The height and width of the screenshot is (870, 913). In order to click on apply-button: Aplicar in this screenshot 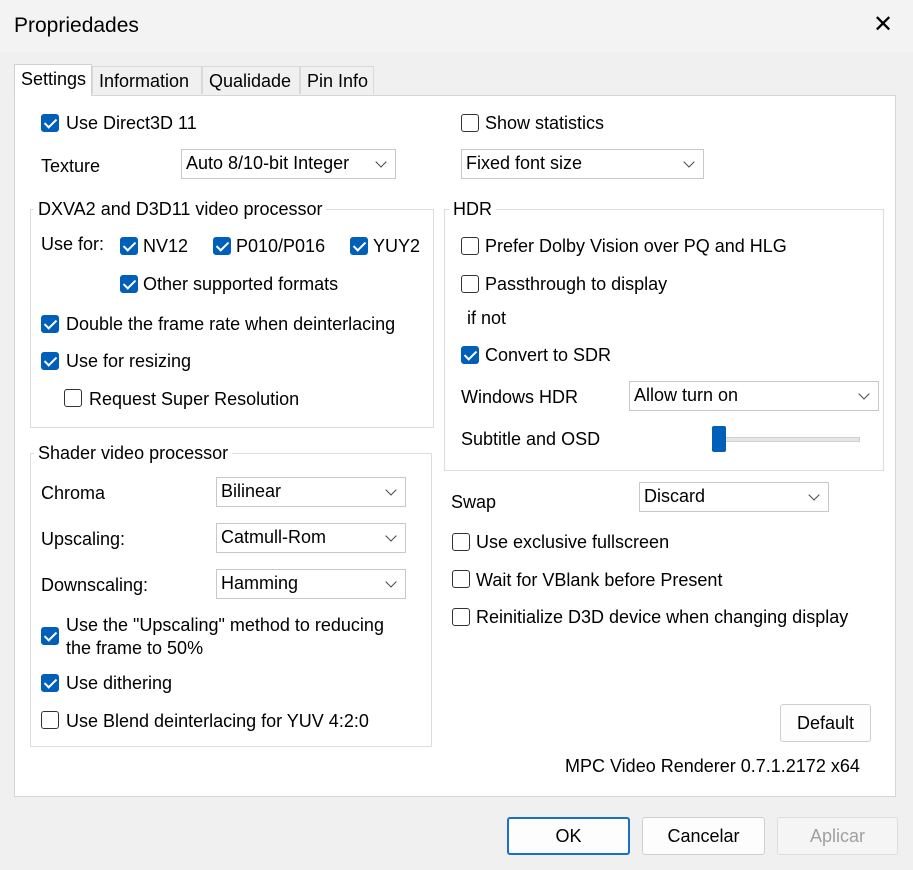, I will do `click(837, 836)`.